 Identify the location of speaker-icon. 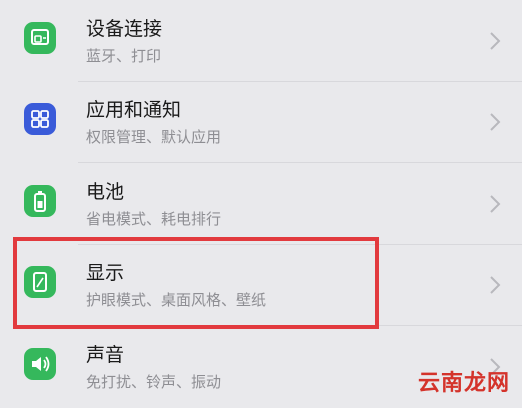
(40, 364).